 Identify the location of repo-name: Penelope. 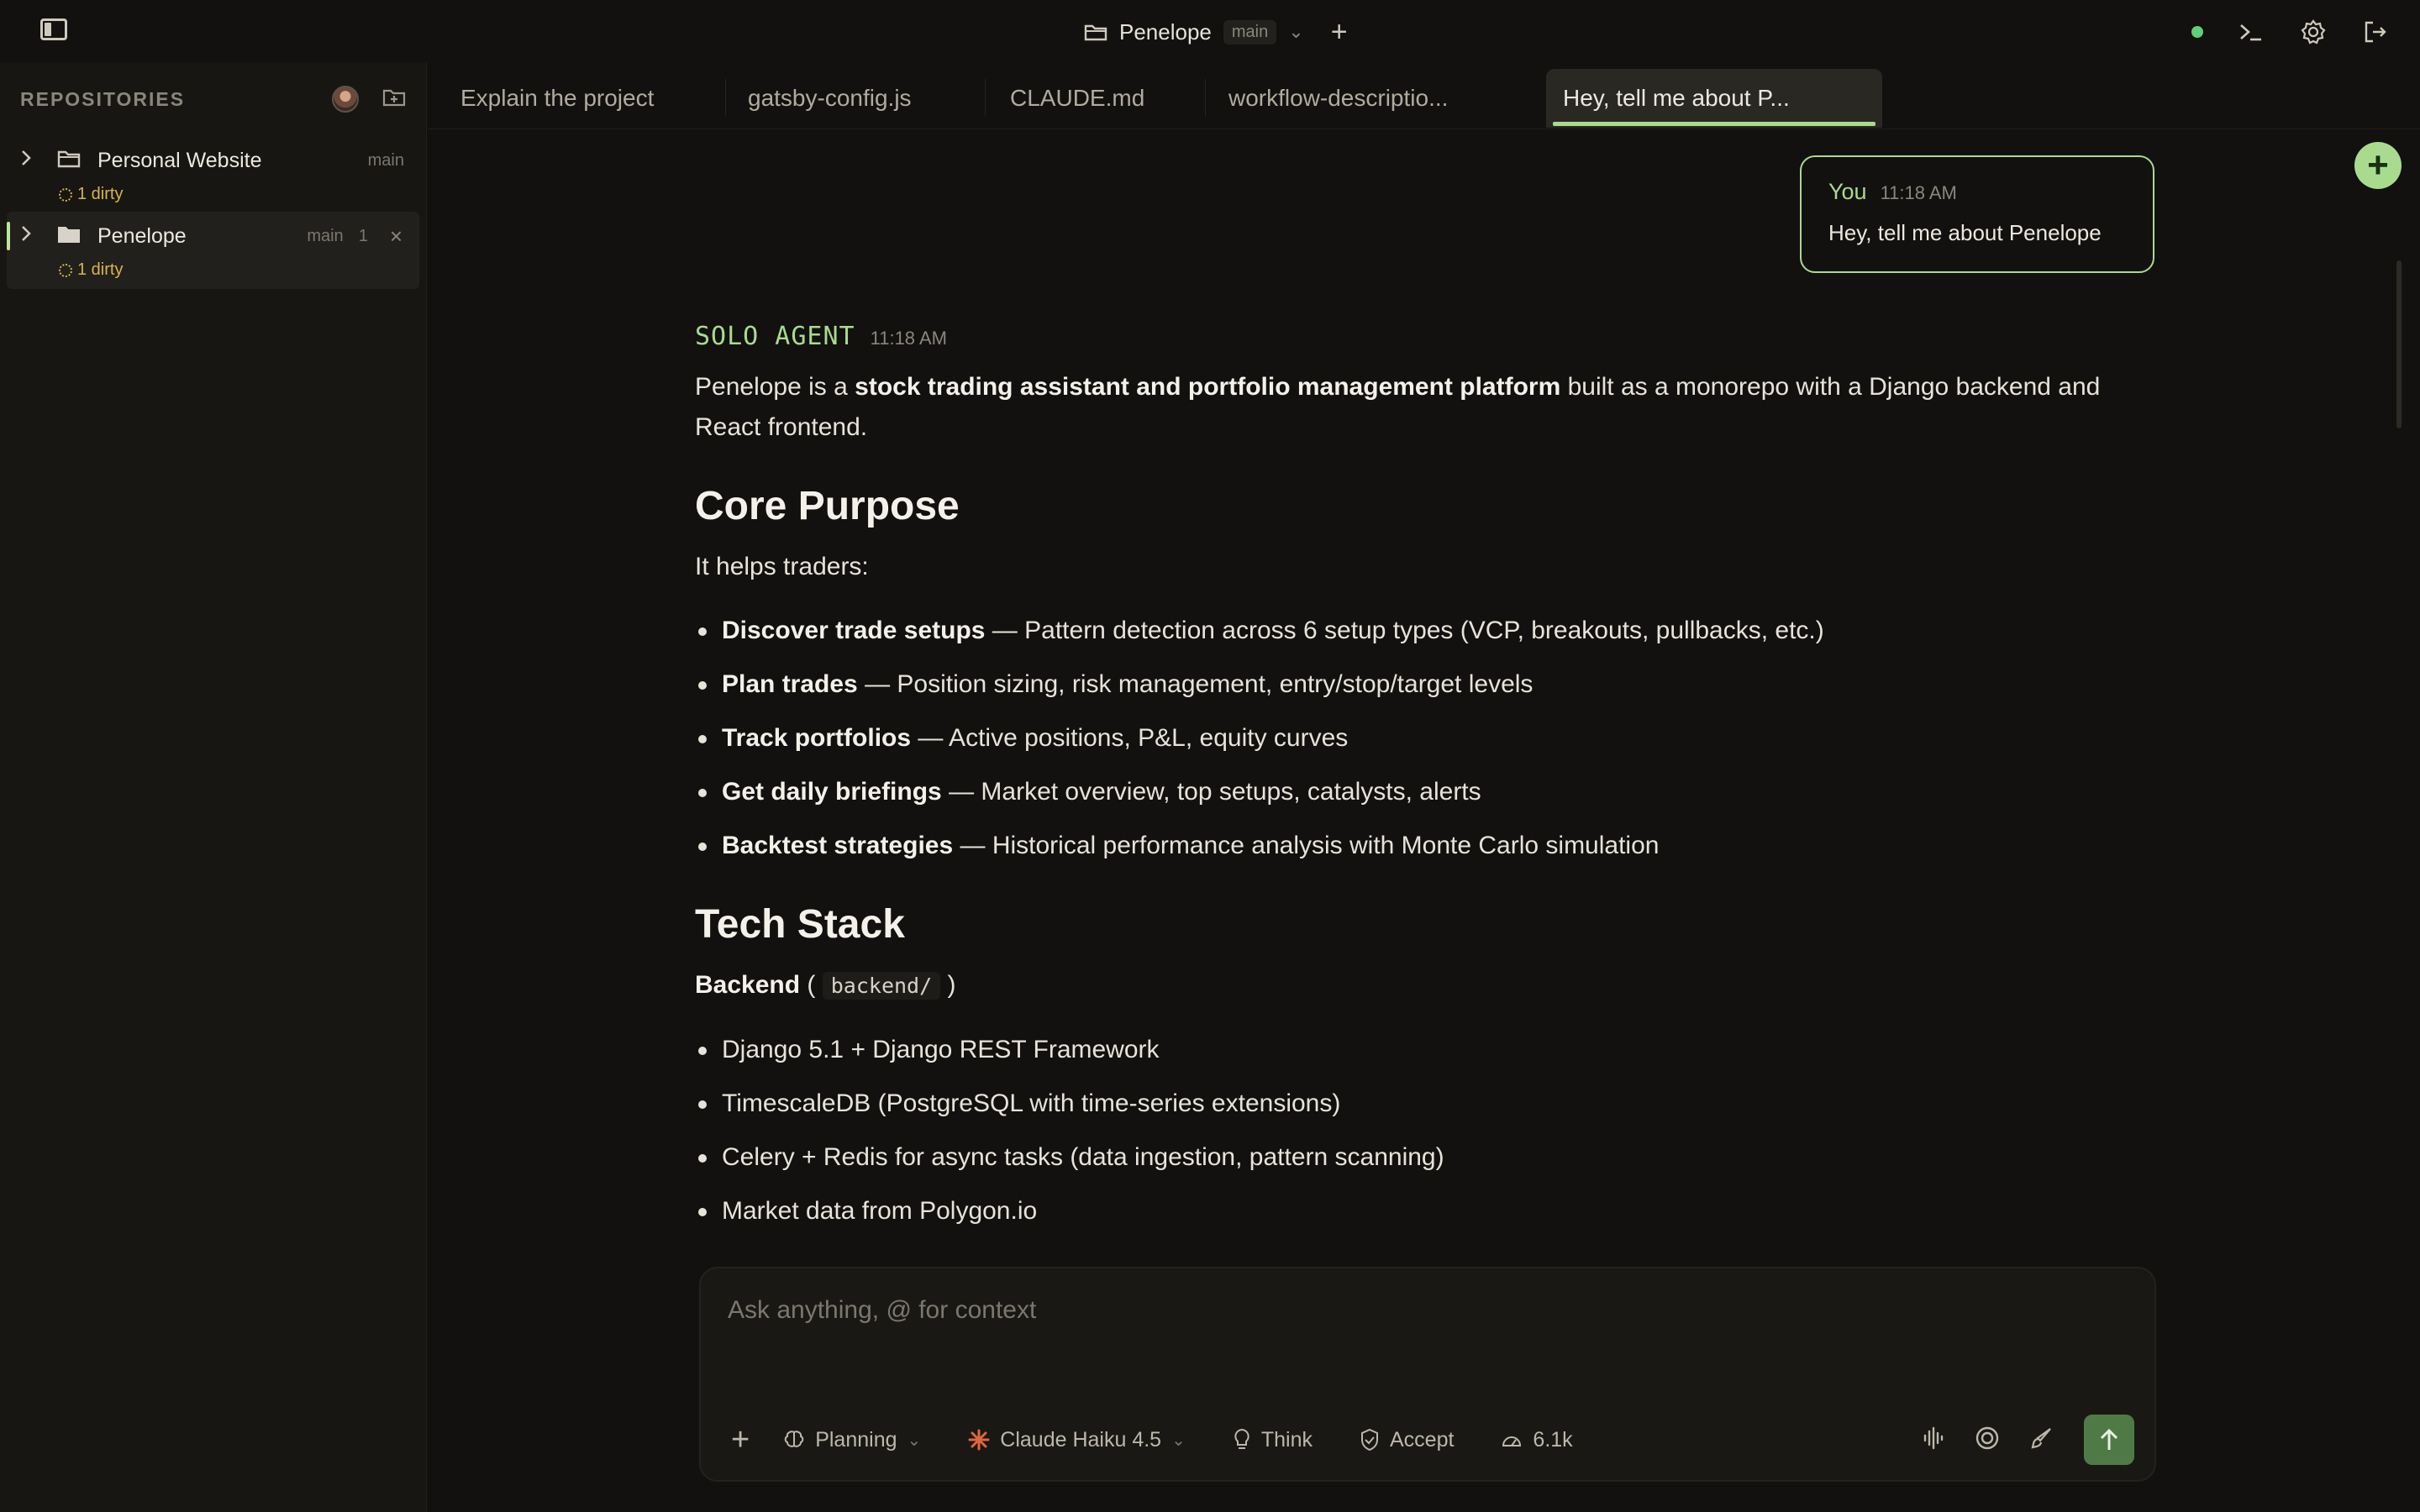
(142, 235).